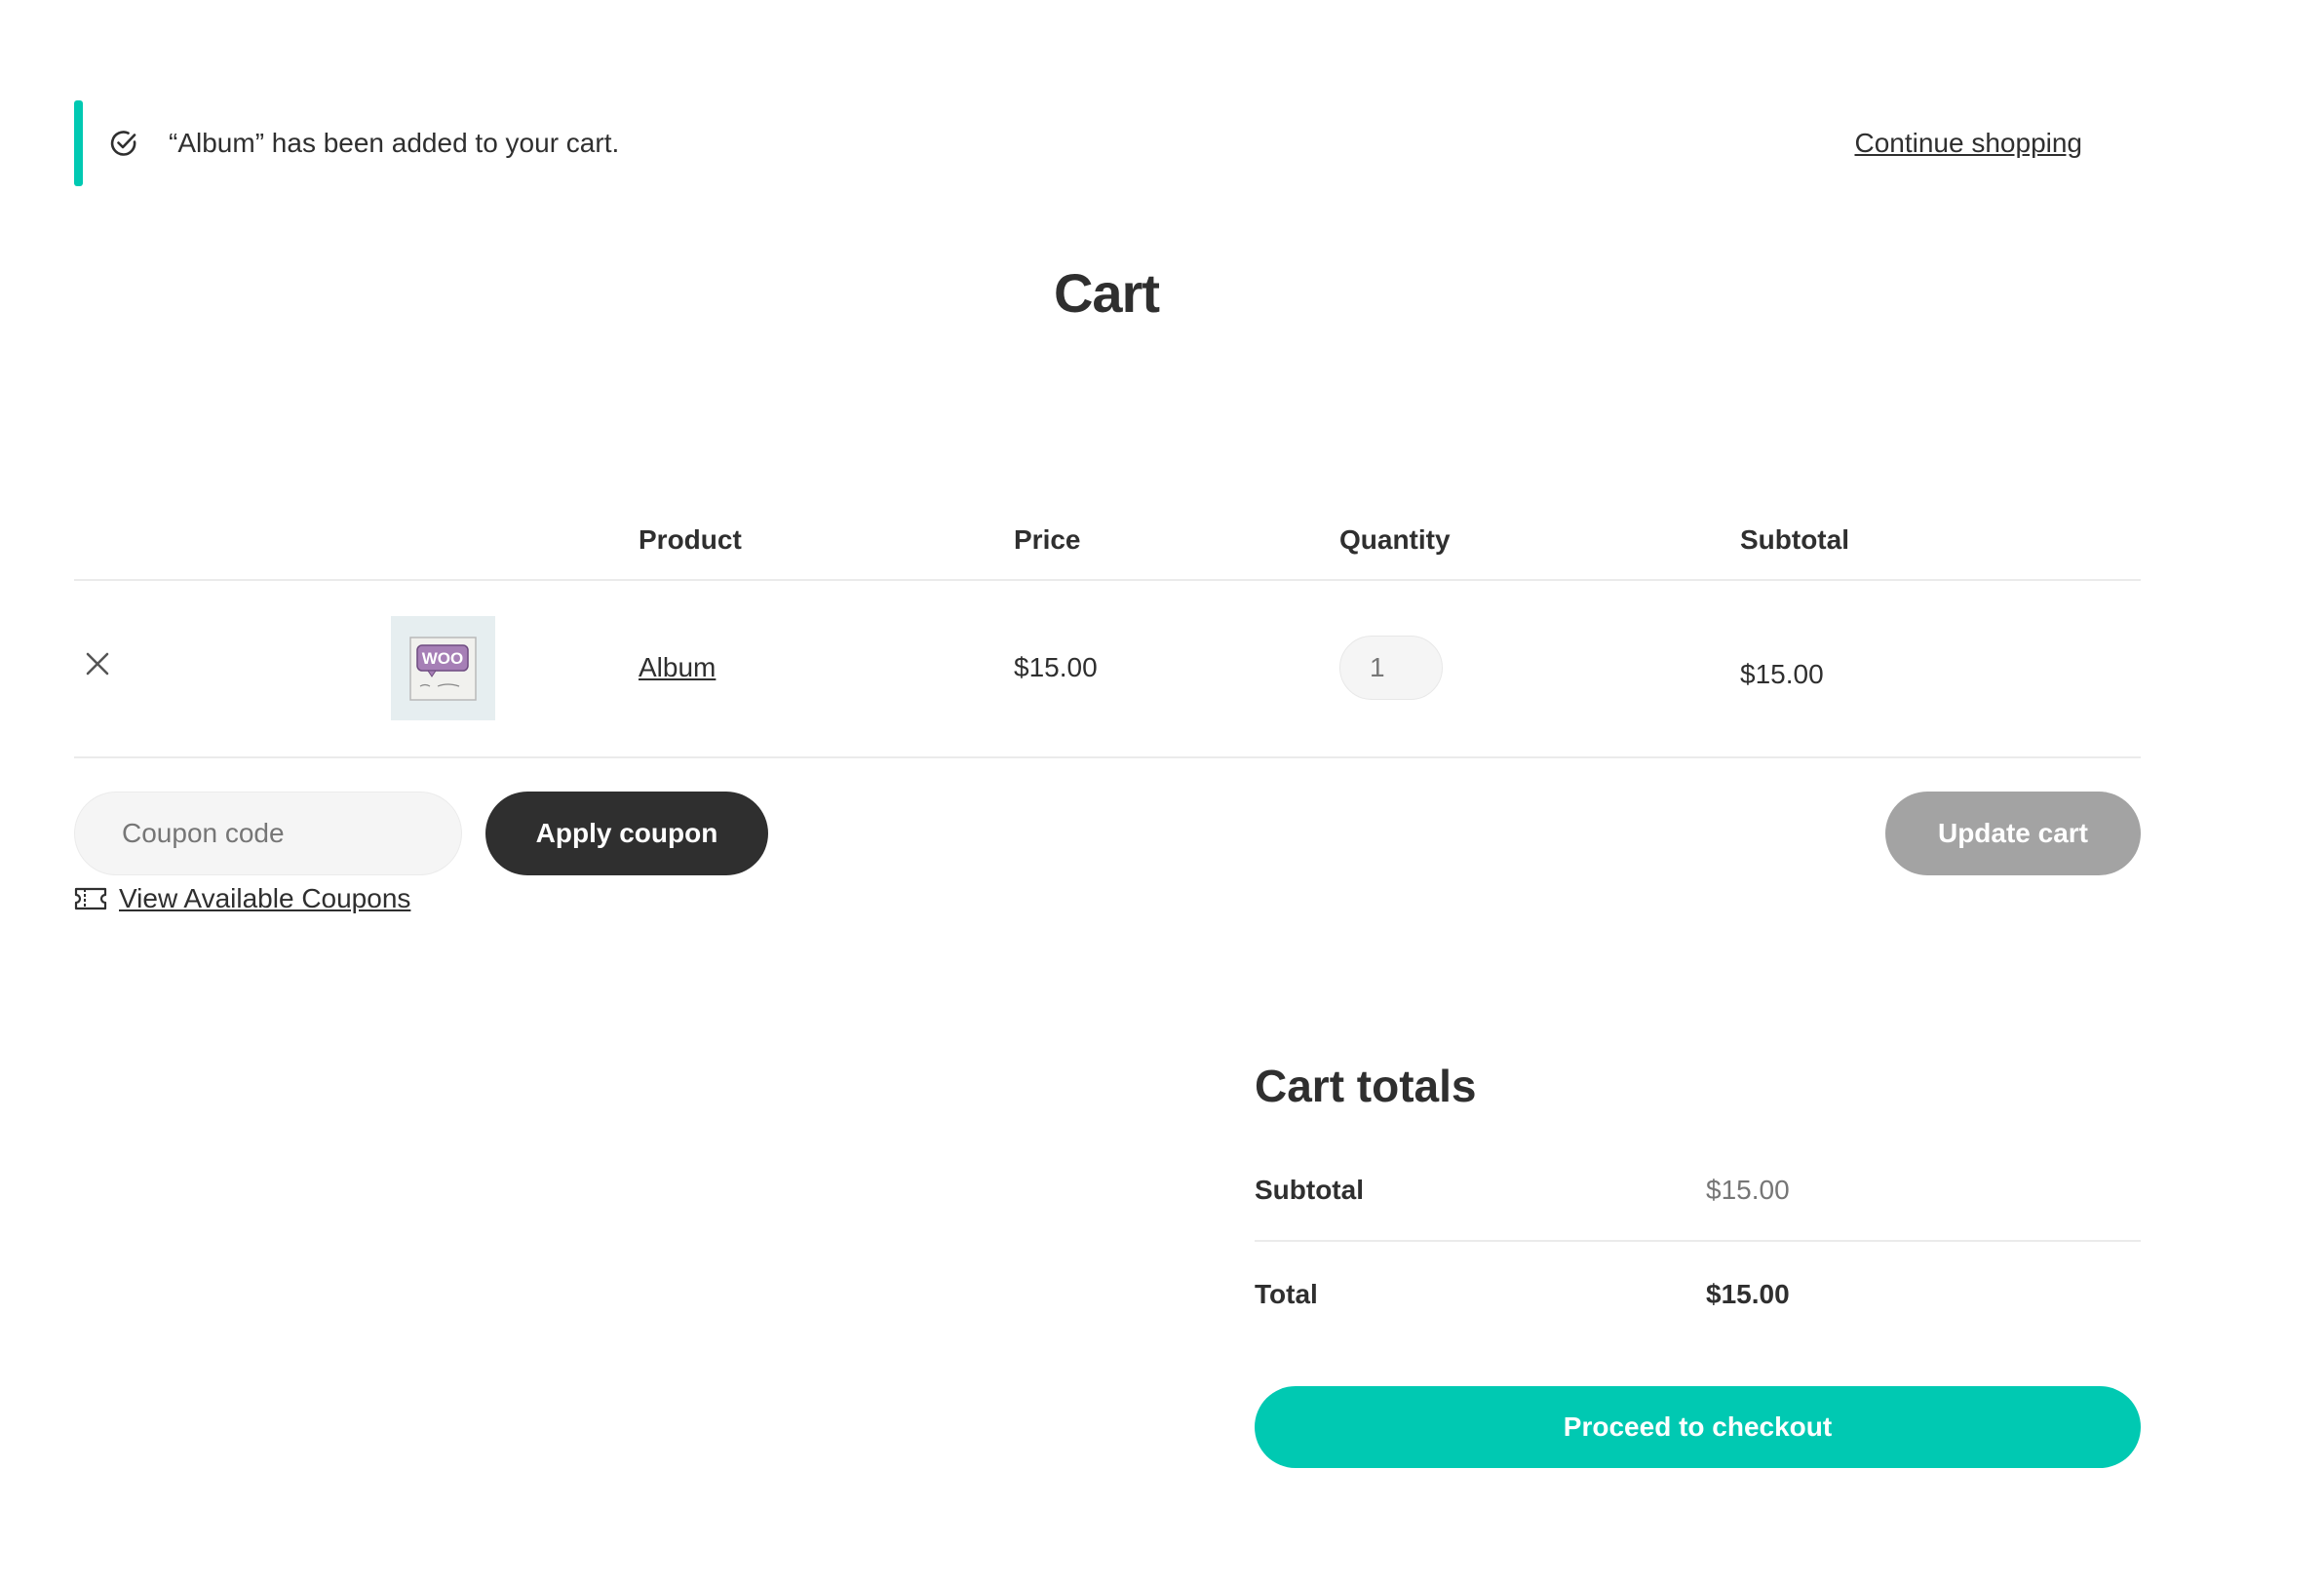  Describe the element at coordinates (1395, 539) in the screenshot. I see `header-quantity: Quantity` at that location.